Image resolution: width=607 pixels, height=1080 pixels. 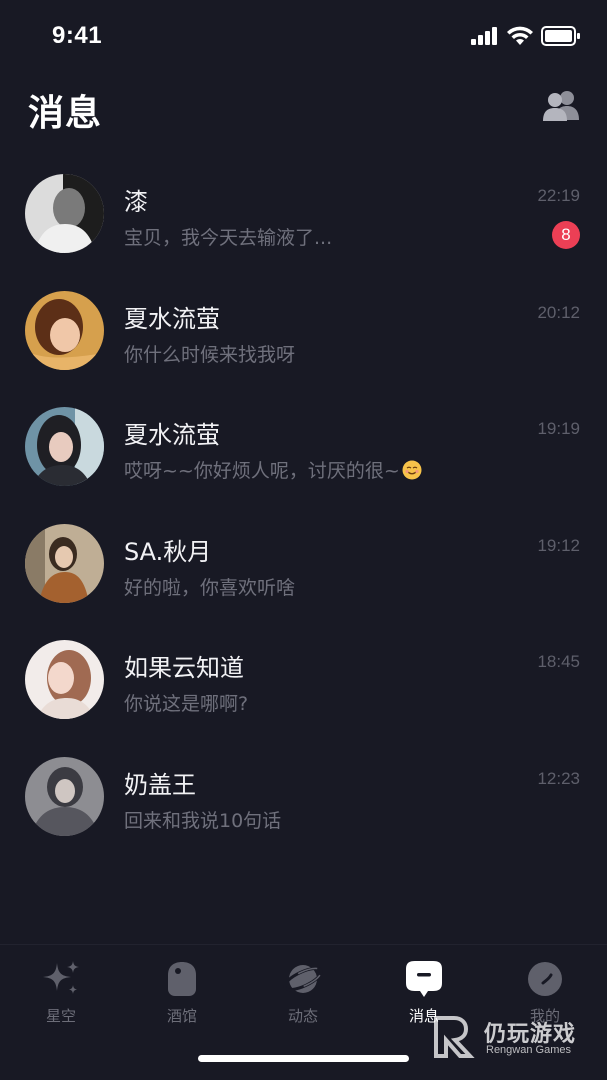 What do you see at coordinates (303, 446) in the screenshot?
I see `conversation-item: 夏水流萤 哎呀~~你好烦人呢，讨厌的很~ 19:19` at bounding box center [303, 446].